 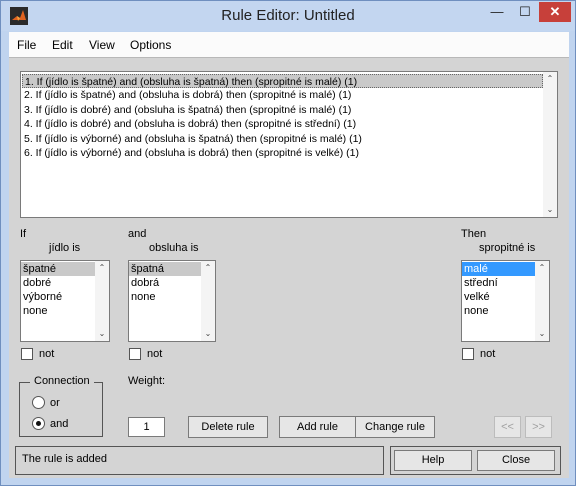 What do you see at coordinates (26, 45) in the screenshot?
I see `menu-file: File` at bounding box center [26, 45].